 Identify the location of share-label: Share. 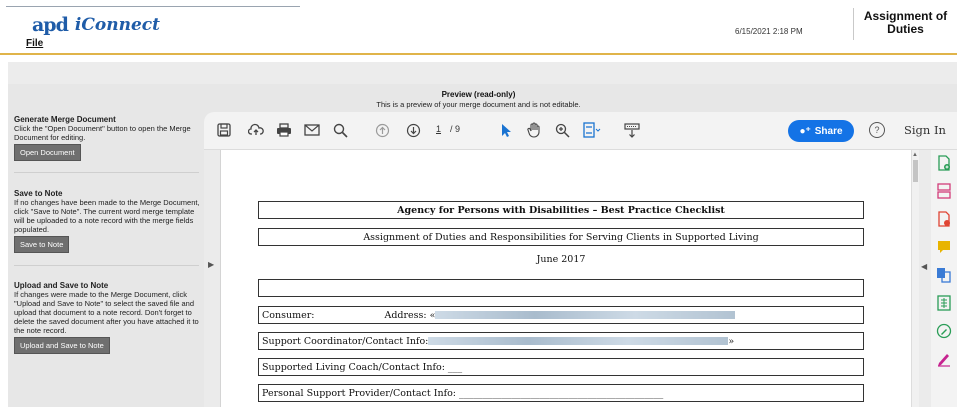
(828, 131).